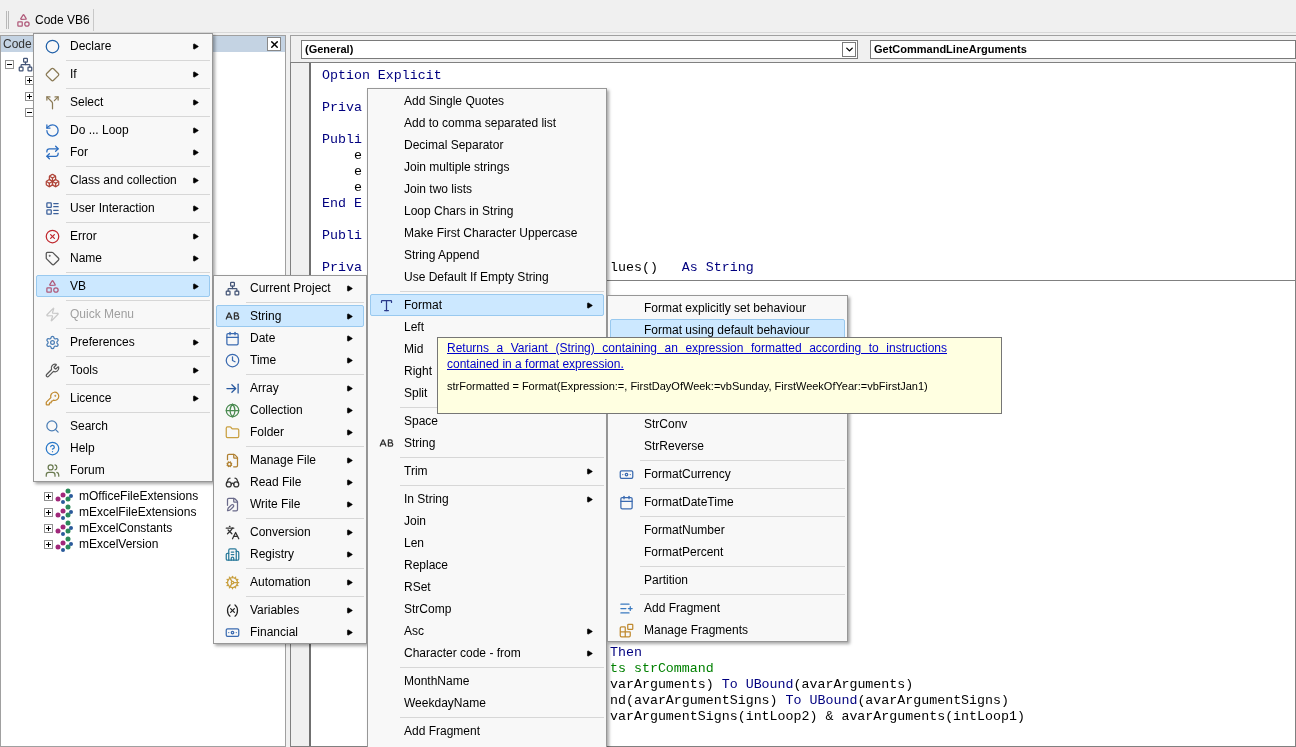  What do you see at coordinates (1083, 49) in the screenshot?
I see `procedure-dropdown: GetCommandLineArguments` at bounding box center [1083, 49].